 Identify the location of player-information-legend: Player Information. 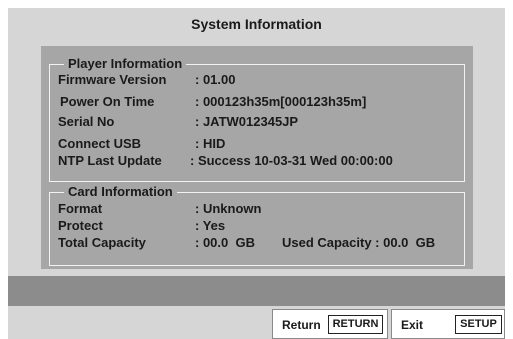
(125, 64).